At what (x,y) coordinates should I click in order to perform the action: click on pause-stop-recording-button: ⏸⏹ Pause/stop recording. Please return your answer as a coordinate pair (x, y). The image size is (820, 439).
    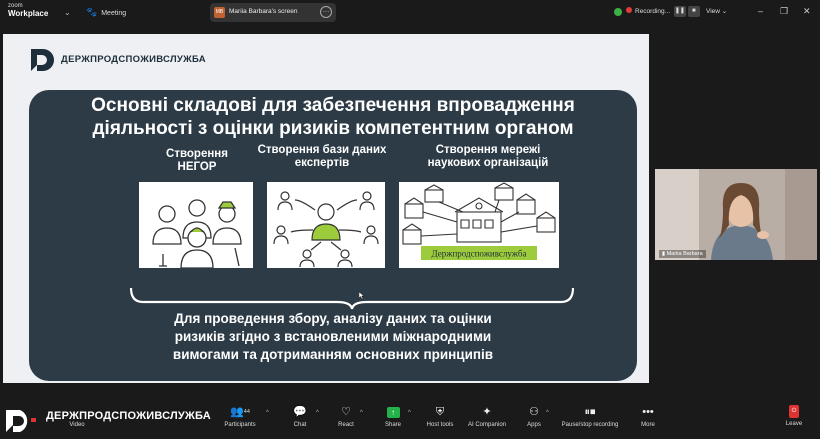
    Looking at the image, I should click on (590, 416).